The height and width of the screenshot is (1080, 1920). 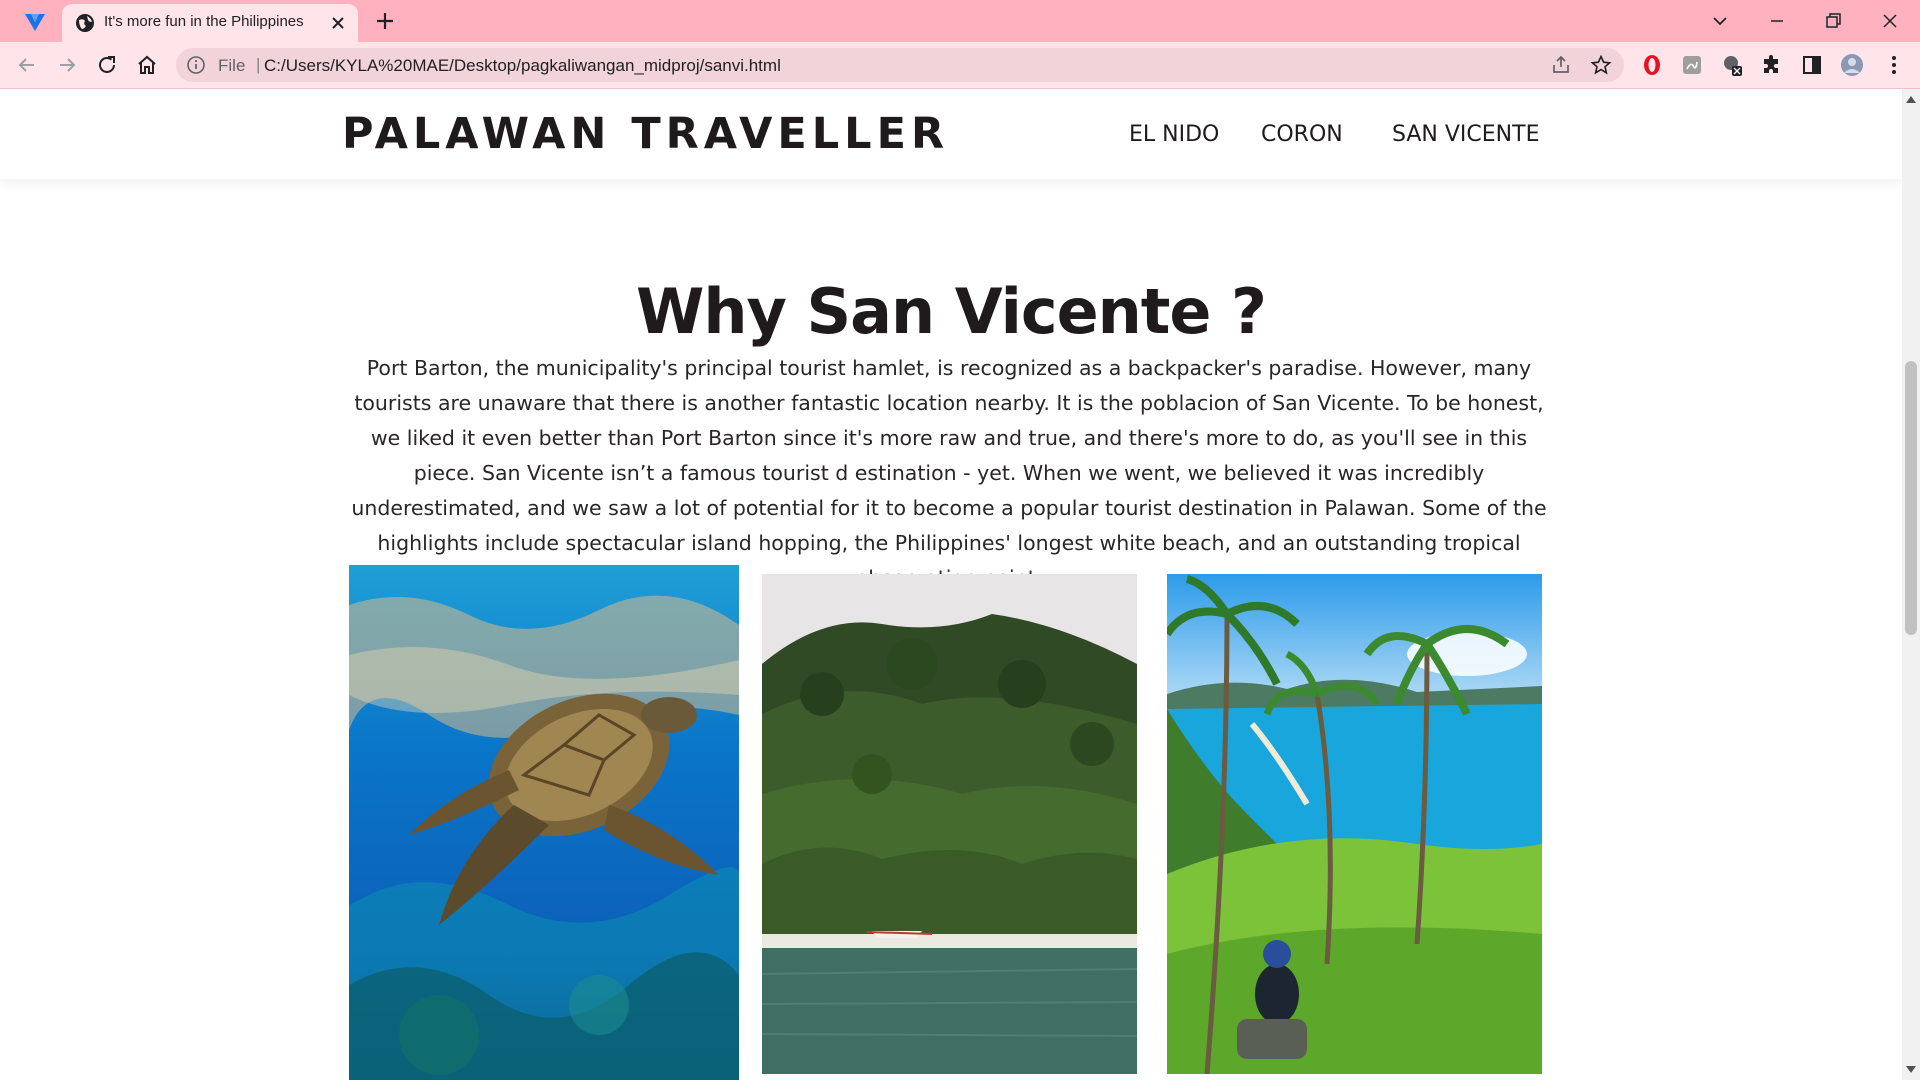 What do you see at coordinates (27, 65) in the screenshot?
I see `back-icon` at bounding box center [27, 65].